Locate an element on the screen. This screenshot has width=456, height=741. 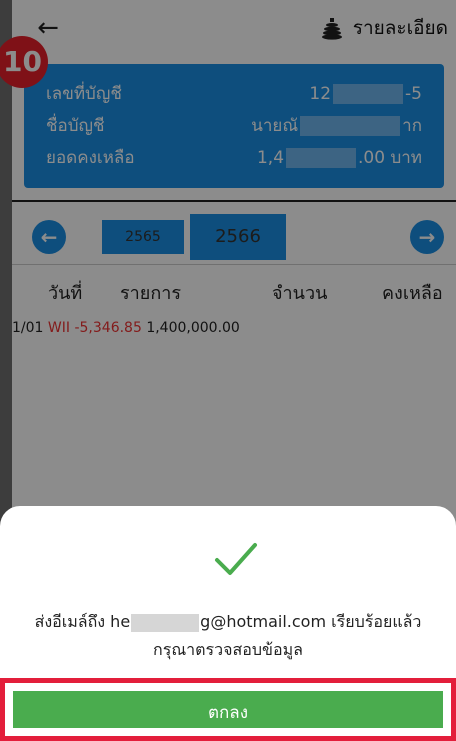
checkmark-icon is located at coordinates (236, 559).